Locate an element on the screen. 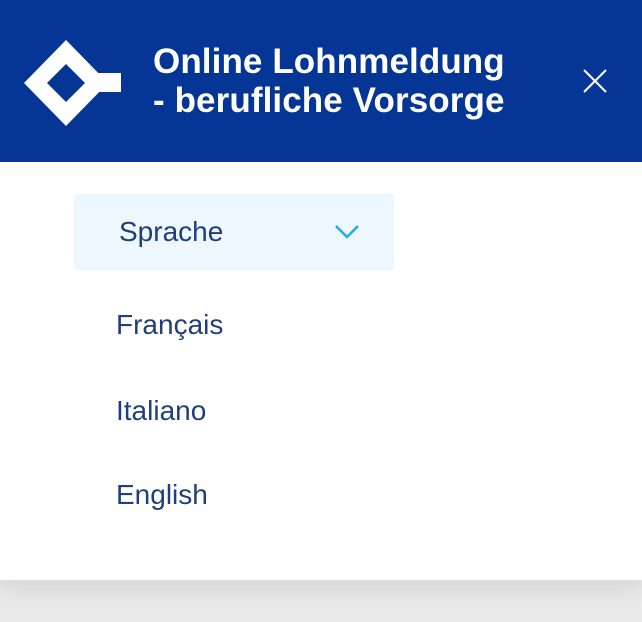 The width and height of the screenshot is (642, 622). company-logo-icon is located at coordinates (72, 83).